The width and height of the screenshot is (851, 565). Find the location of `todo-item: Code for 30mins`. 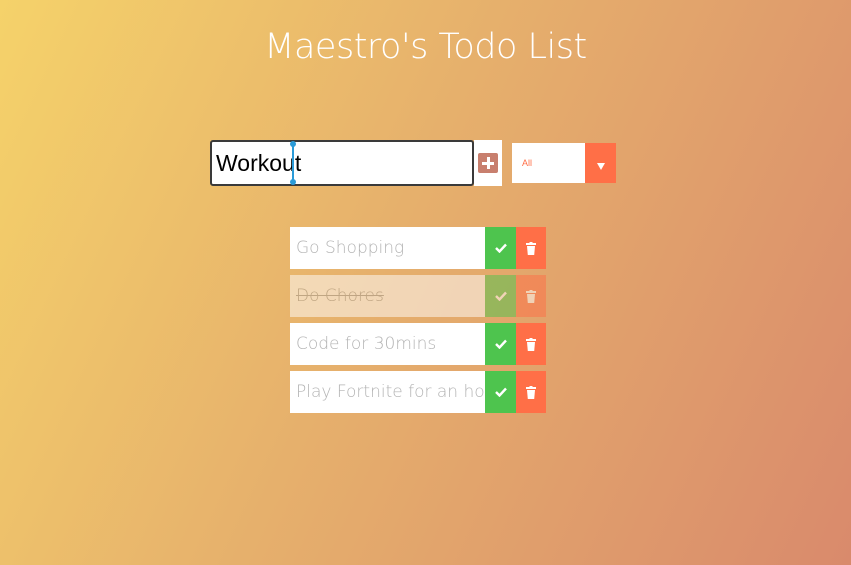

todo-item: Code for 30mins is located at coordinates (418, 344).